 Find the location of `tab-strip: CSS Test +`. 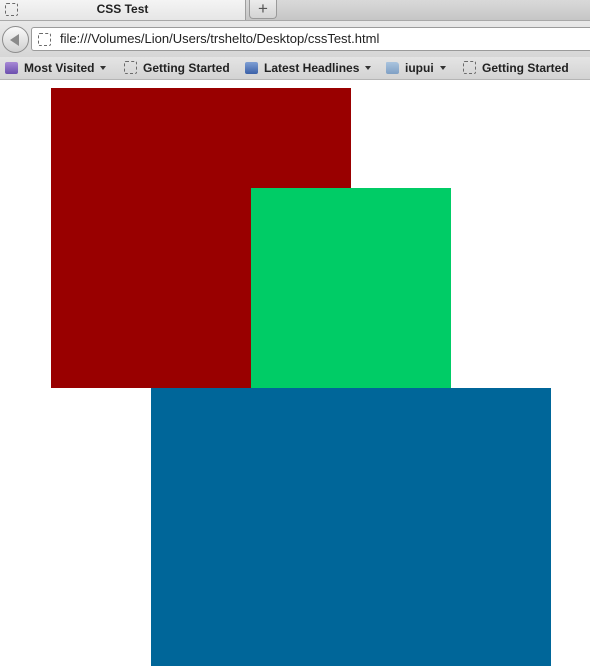

tab-strip: CSS Test + is located at coordinates (295, 10).